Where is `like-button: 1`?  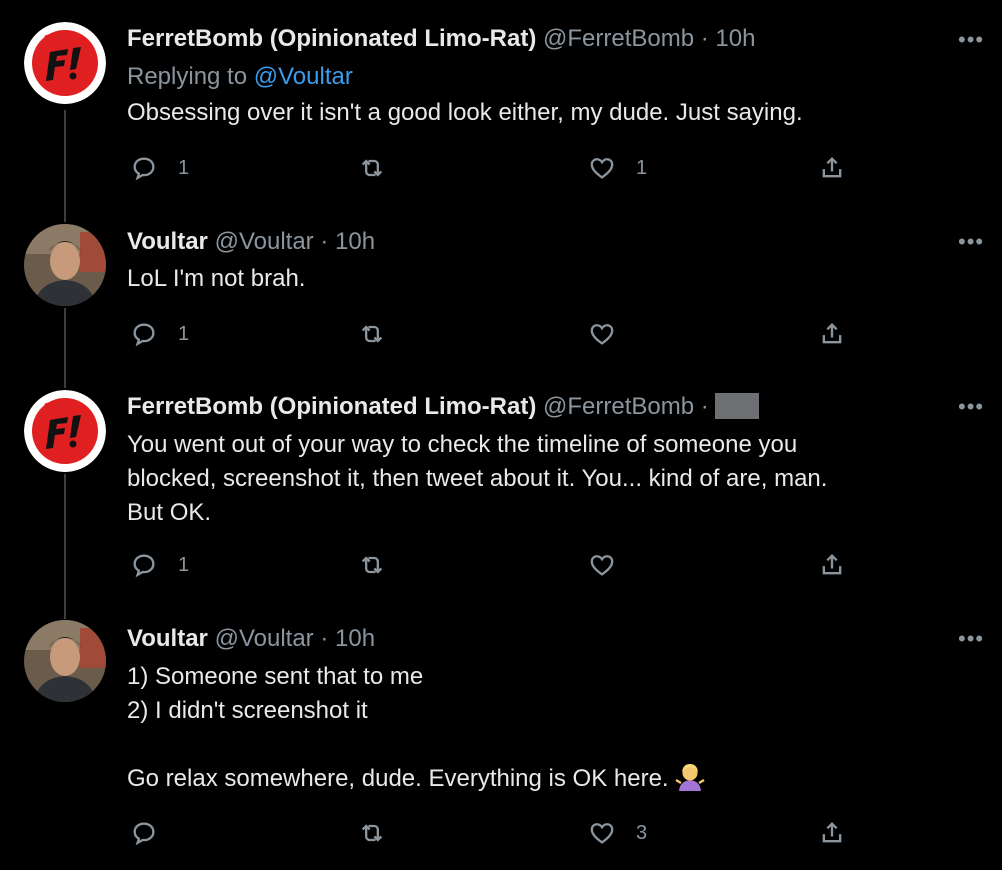
like-button: 1 is located at coordinates (617, 168).